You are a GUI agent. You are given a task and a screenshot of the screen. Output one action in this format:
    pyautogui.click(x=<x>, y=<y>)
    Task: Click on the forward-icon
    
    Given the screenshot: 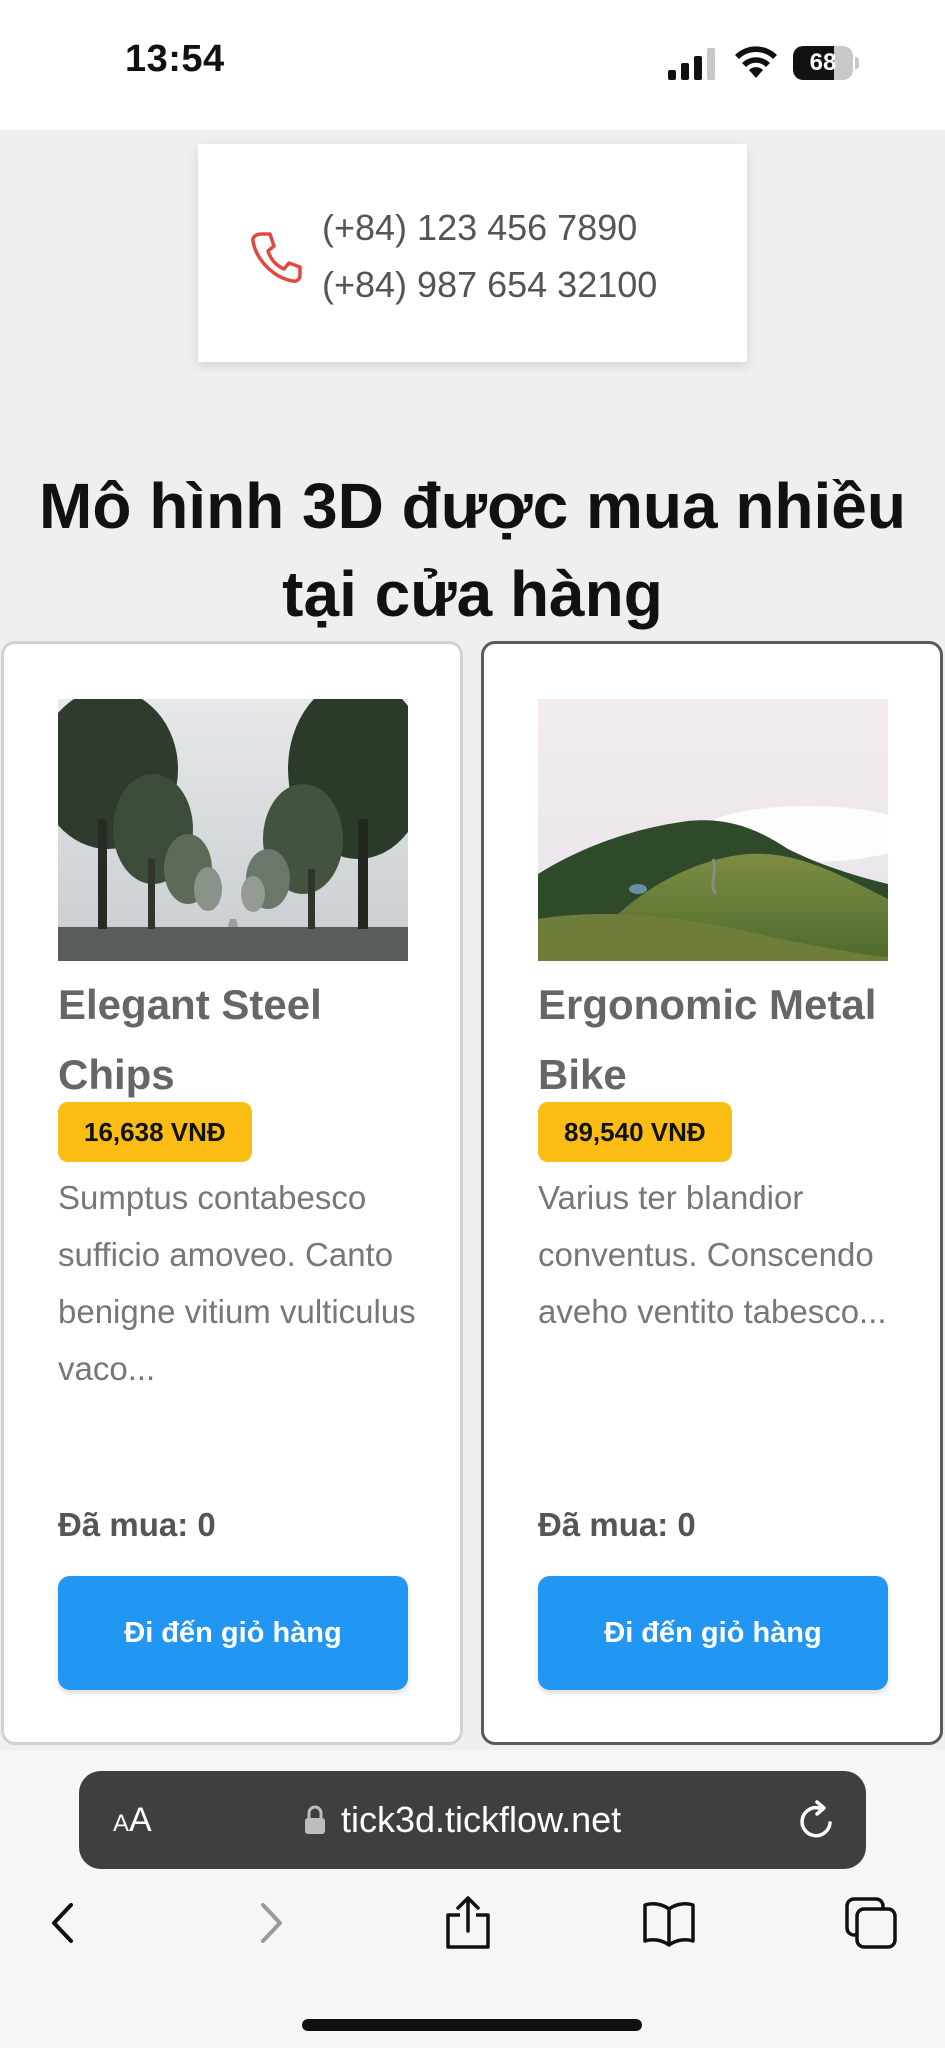 What is the action you would take?
    pyautogui.click(x=270, y=1923)
    